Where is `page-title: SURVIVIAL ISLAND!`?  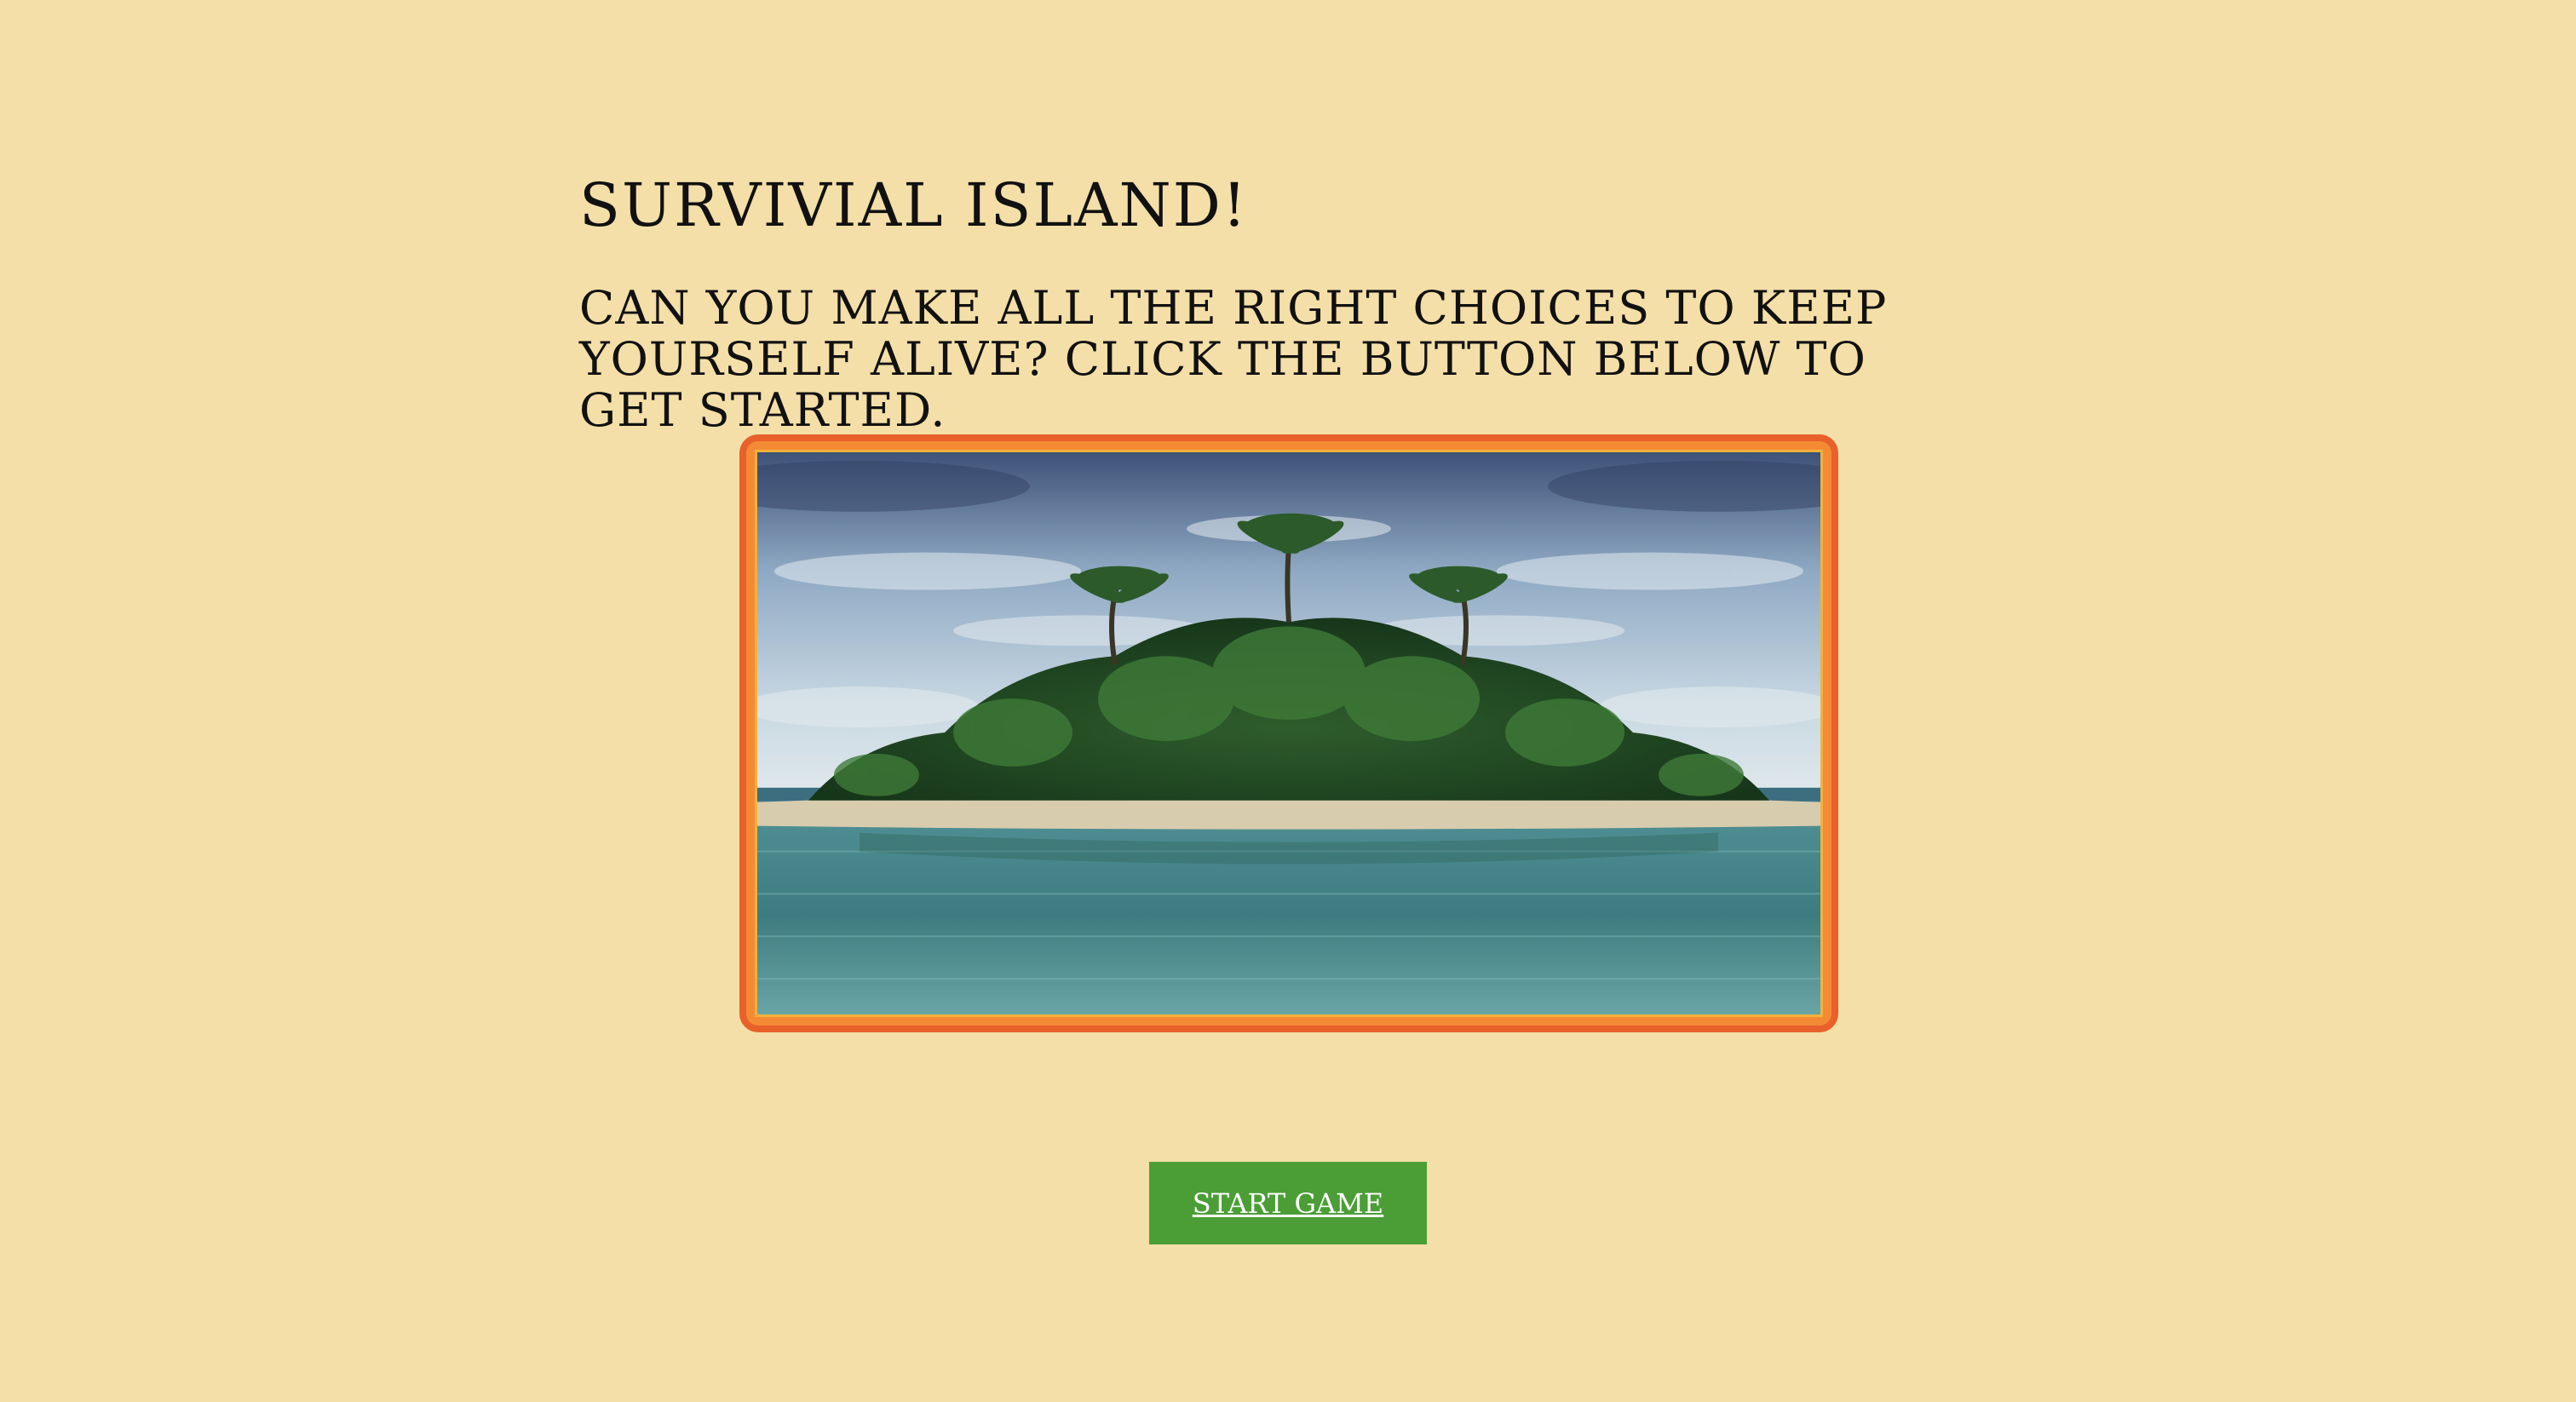 page-title: SURVIVIAL ISLAND! is located at coordinates (914, 205).